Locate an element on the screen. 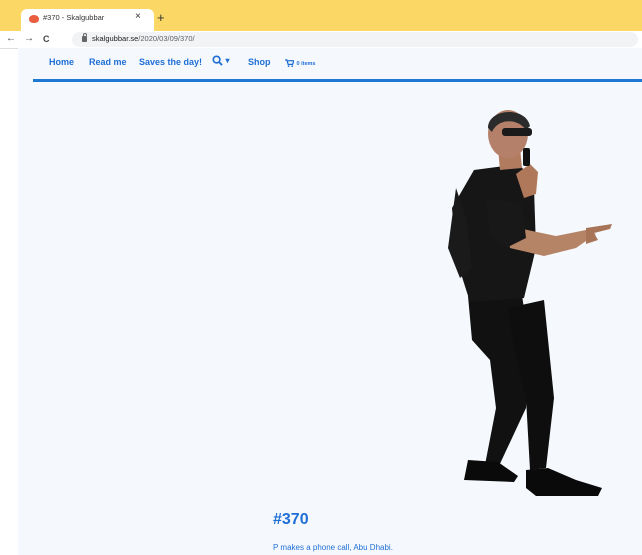  search-icon is located at coordinates (217, 60).